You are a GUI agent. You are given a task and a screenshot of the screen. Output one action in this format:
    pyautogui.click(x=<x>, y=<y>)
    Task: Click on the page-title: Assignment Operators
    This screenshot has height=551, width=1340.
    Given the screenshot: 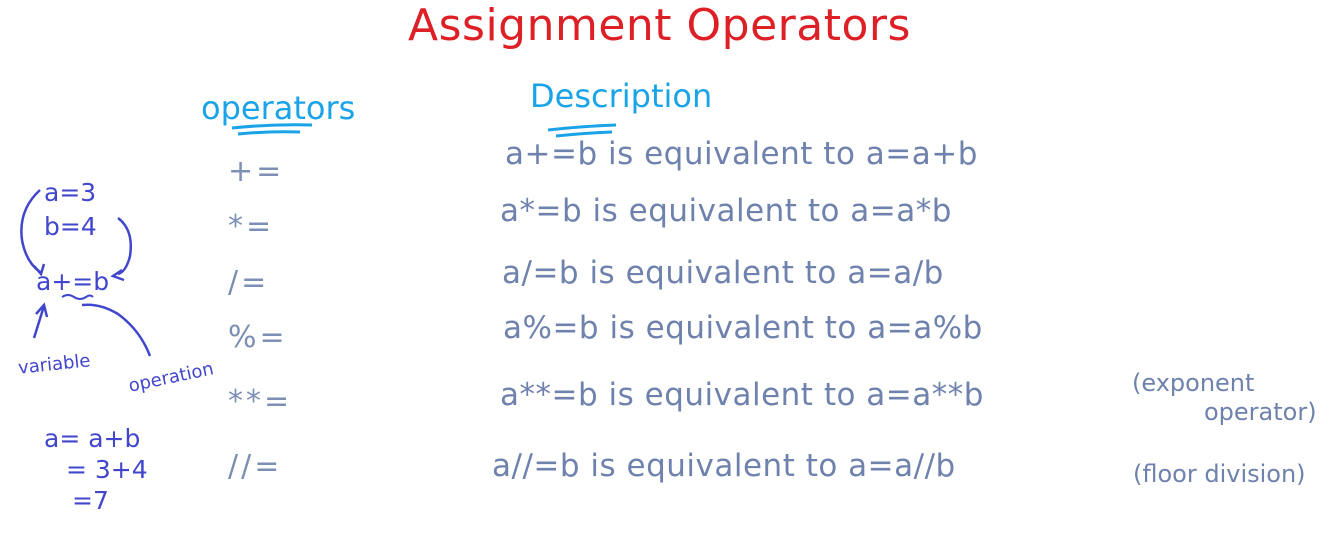 What is the action you would take?
    pyautogui.click(x=659, y=25)
    